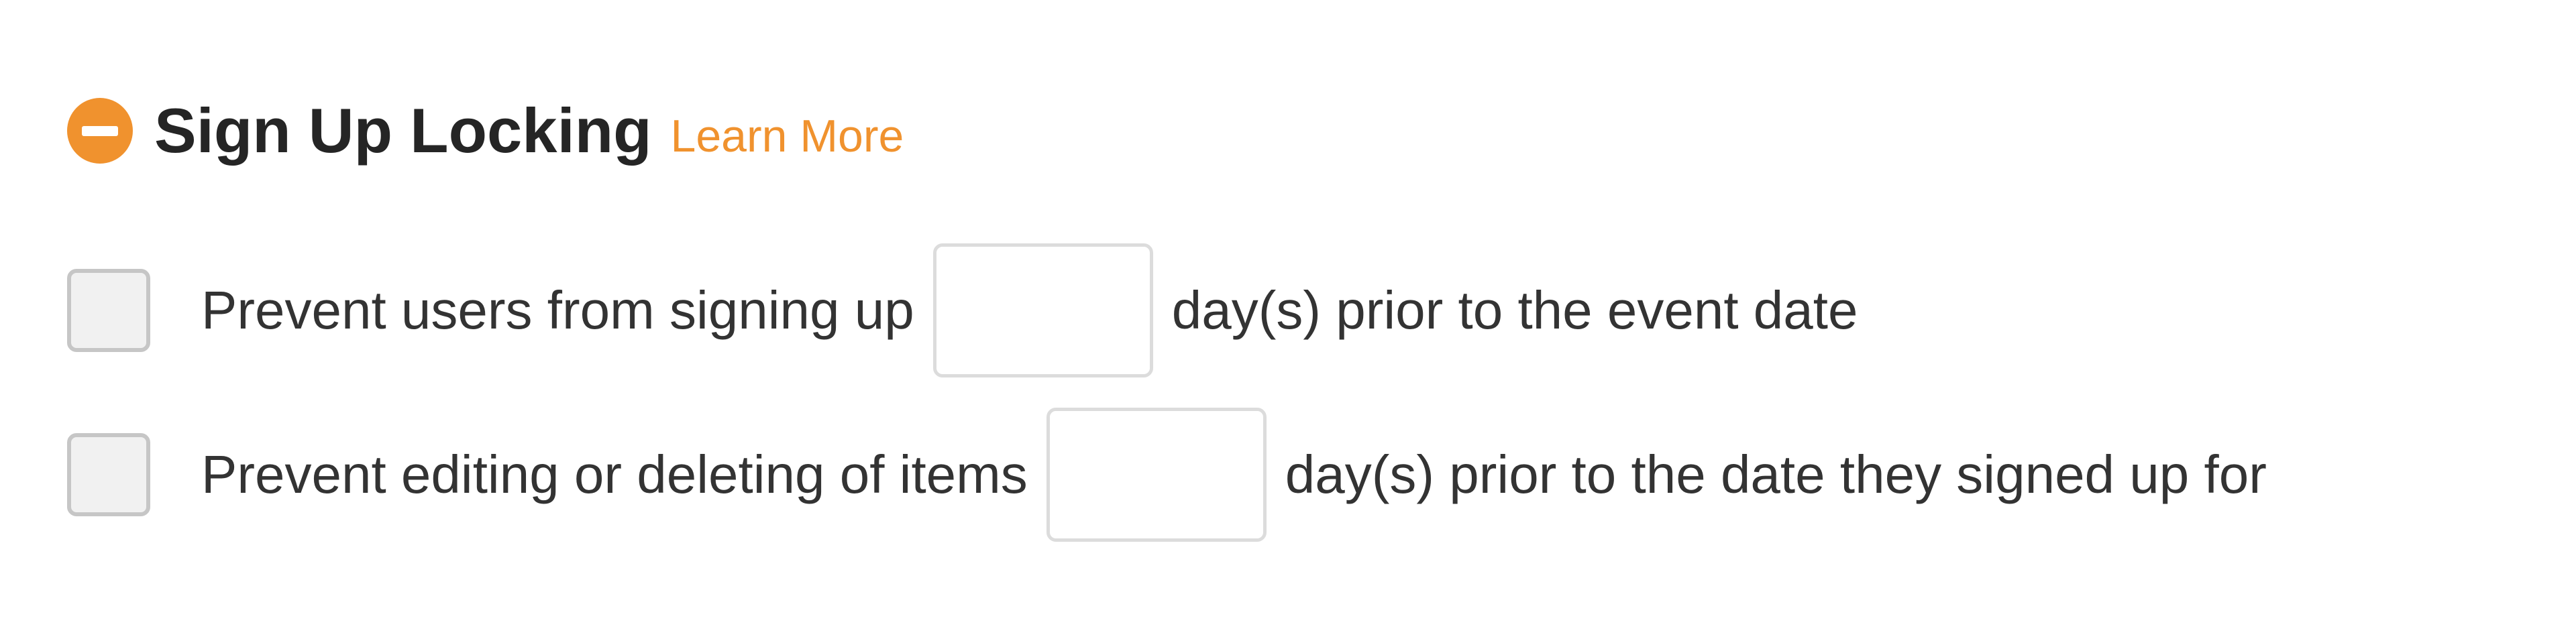 The width and height of the screenshot is (2576, 643). What do you see at coordinates (403, 130) in the screenshot?
I see `section-title: Sign Up Locking` at bounding box center [403, 130].